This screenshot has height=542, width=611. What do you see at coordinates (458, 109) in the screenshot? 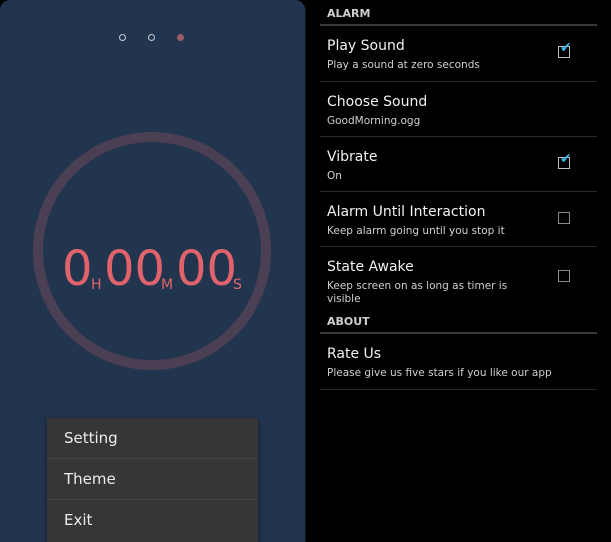
I see `setting-choose-sound: Choose Sound GoodMorning.ogg` at bounding box center [458, 109].